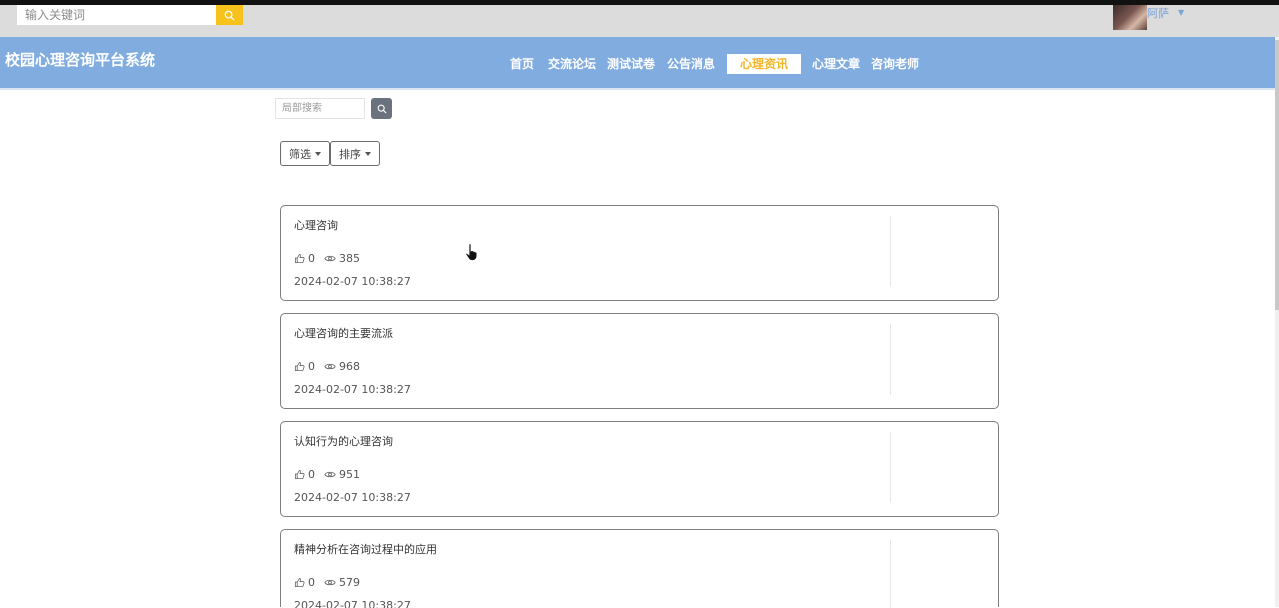  Describe the element at coordinates (349, 582) in the screenshot. I see `view-count: 579` at that location.